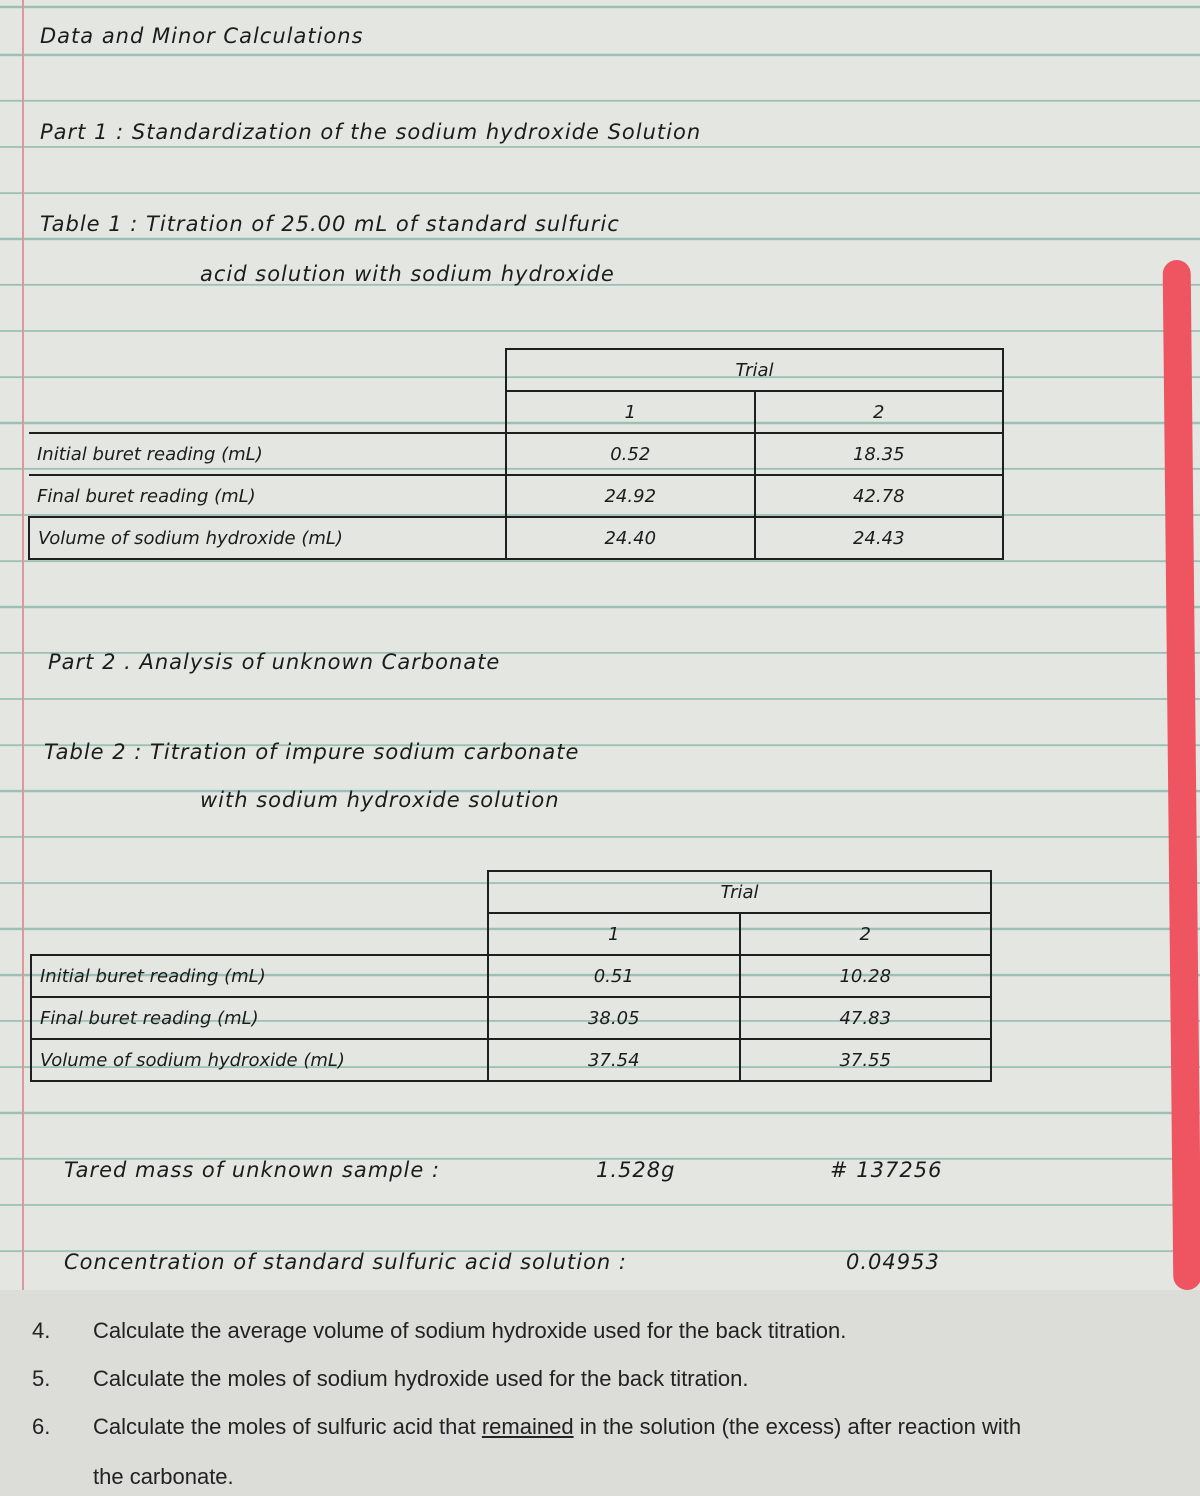 This screenshot has width=1200, height=1496. I want to click on cell-value: 38.05, so click(614, 1018).